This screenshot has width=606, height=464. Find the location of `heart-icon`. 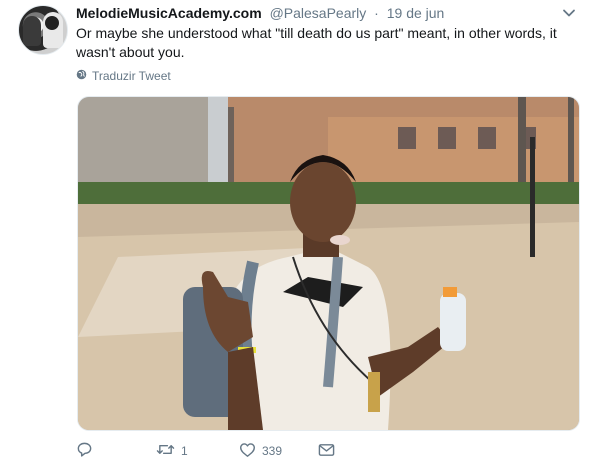

heart-icon is located at coordinates (247, 451).